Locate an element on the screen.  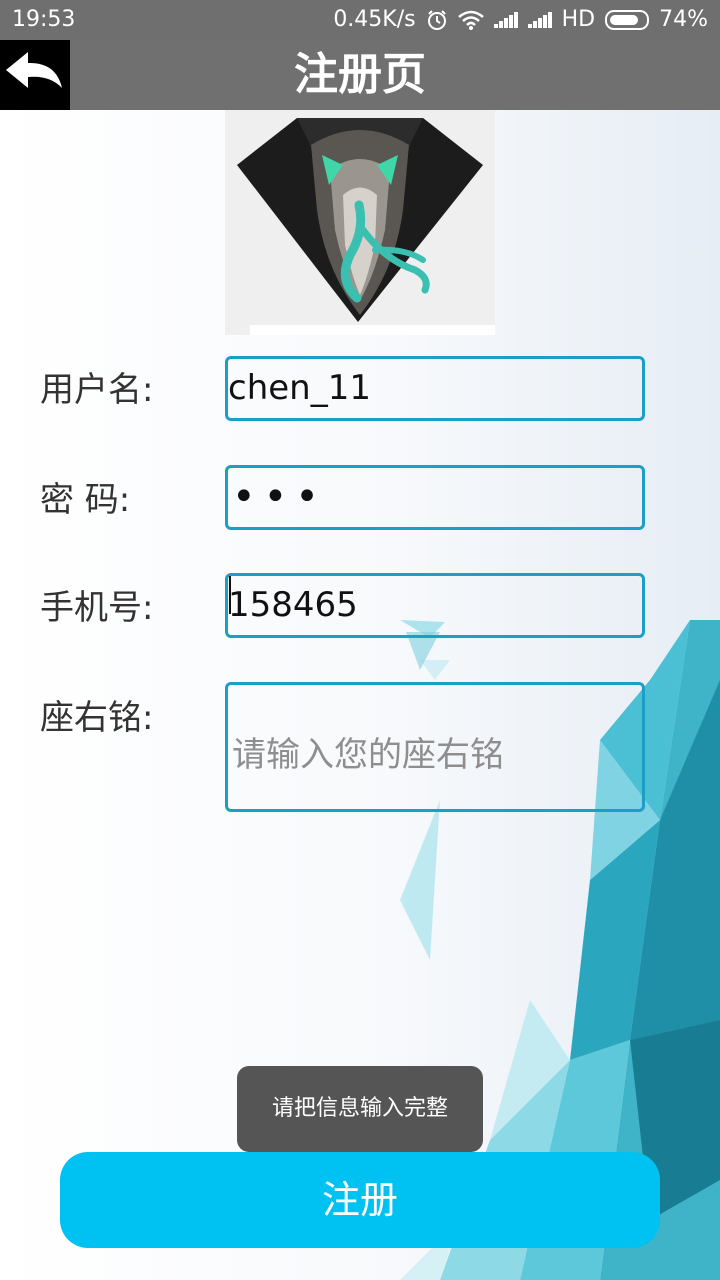
battery-level: 74% is located at coordinates (683, 19).